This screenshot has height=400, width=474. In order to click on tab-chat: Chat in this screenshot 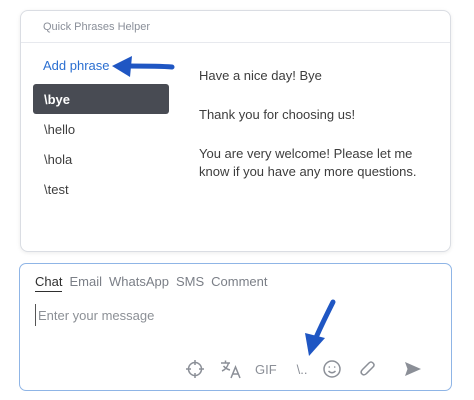, I will do `click(49, 283)`.